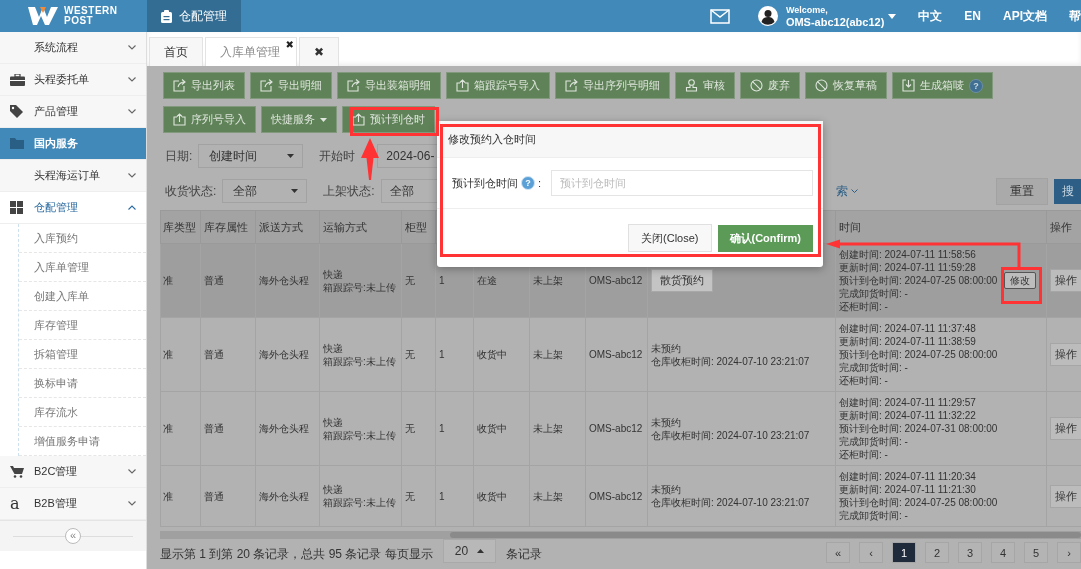  Describe the element at coordinates (705, 85) in the screenshot. I see `toolbar-button: 审核` at that location.